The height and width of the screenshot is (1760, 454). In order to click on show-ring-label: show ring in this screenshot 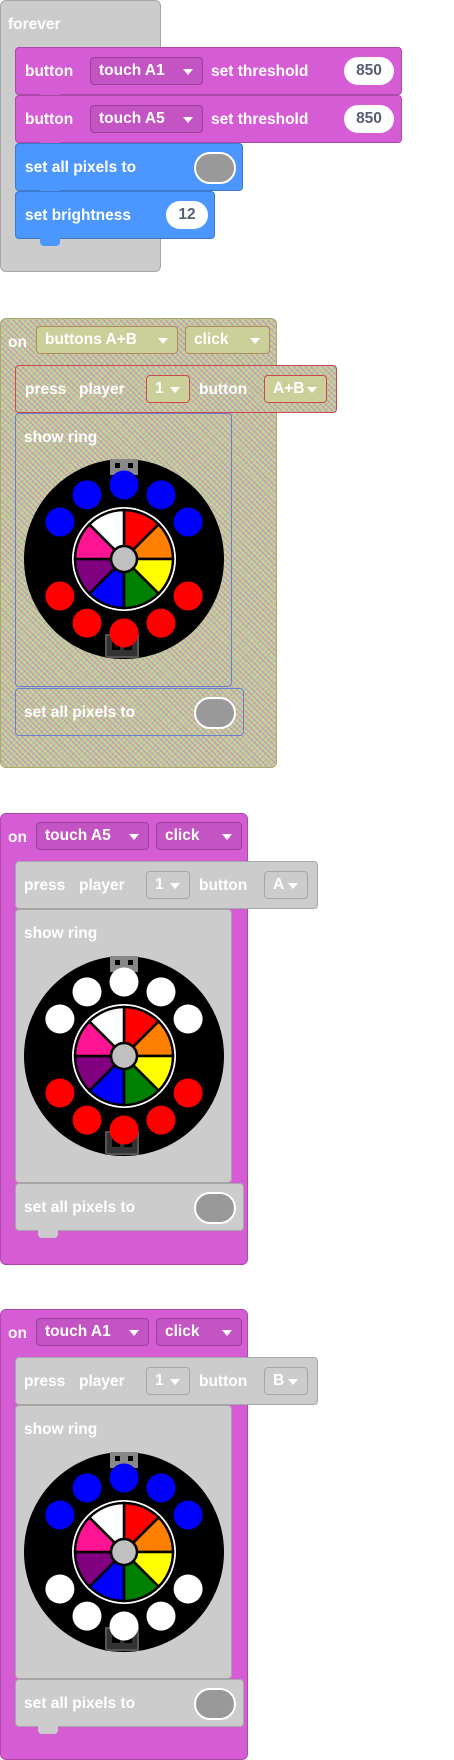, I will do `click(61, 1429)`.